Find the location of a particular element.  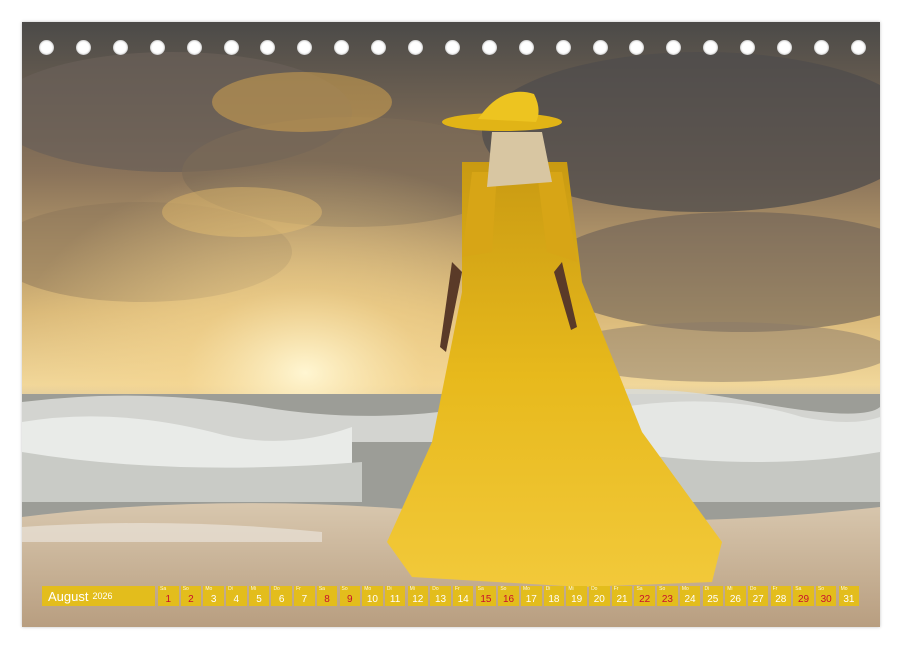

day-cell: Mi 26 is located at coordinates (735, 596).